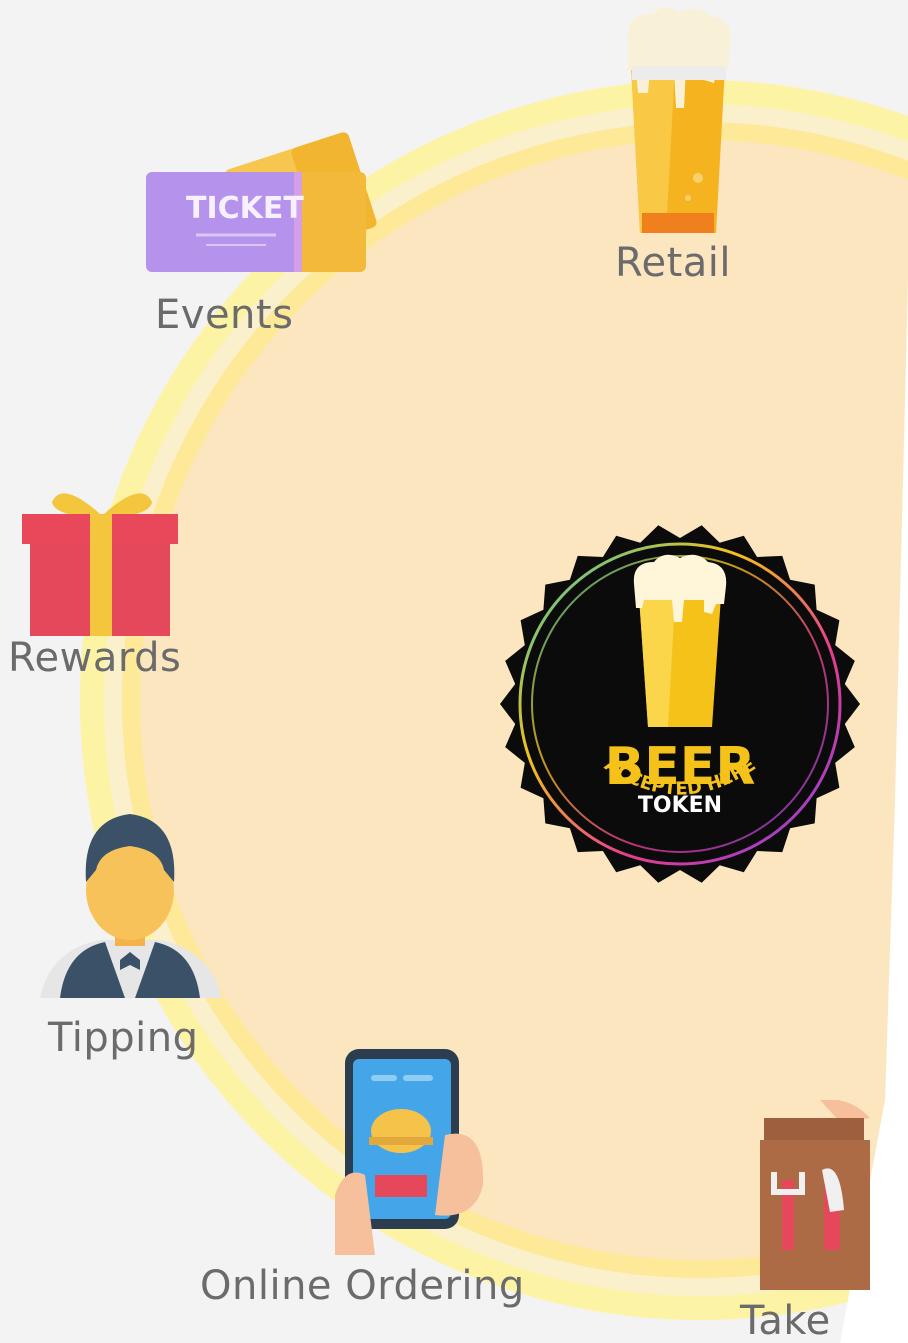 The height and width of the screenshot is (1343, 908). Describe the element at coordinates (224, 315) in the screenshot. I see `events-label: Events` at that location.